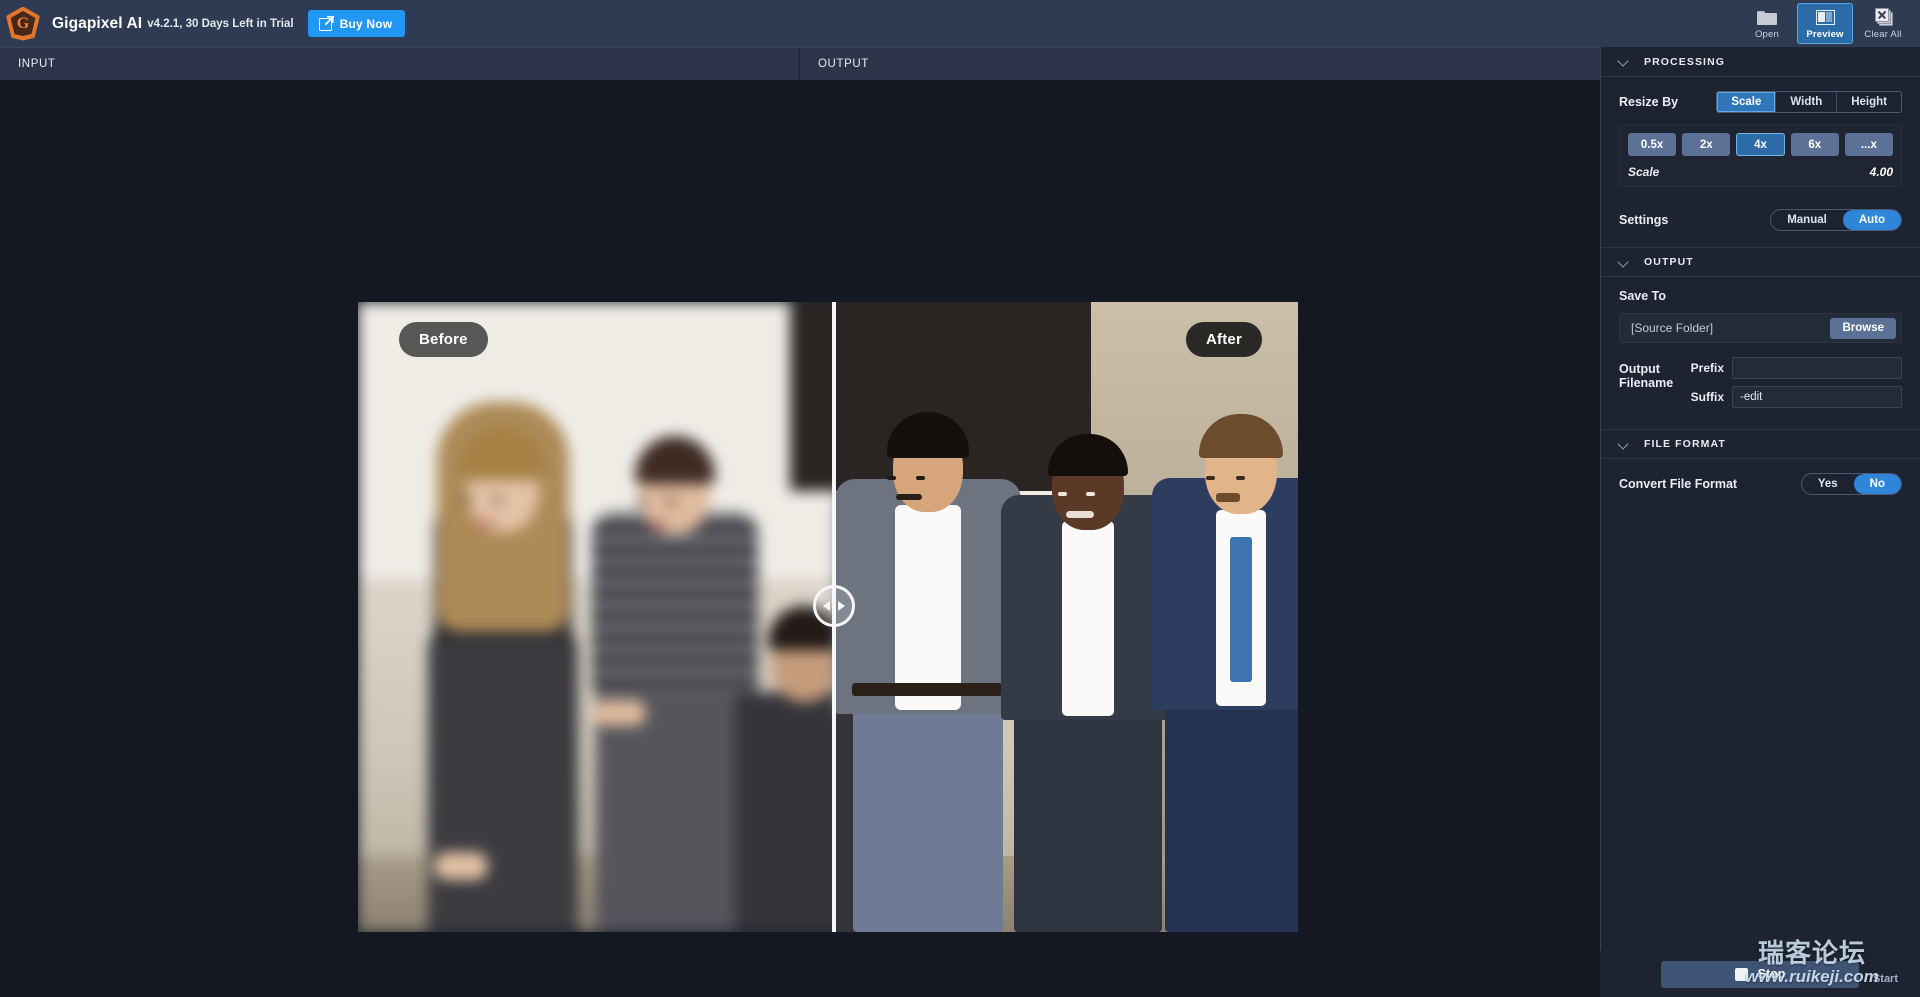 Image resolution: width=1920 pixels, height=997 pixels. Describe the element at coordinates (1685, 444) in the screenshot. I see `file-format-section-title: FILE FORMAT` at that location.